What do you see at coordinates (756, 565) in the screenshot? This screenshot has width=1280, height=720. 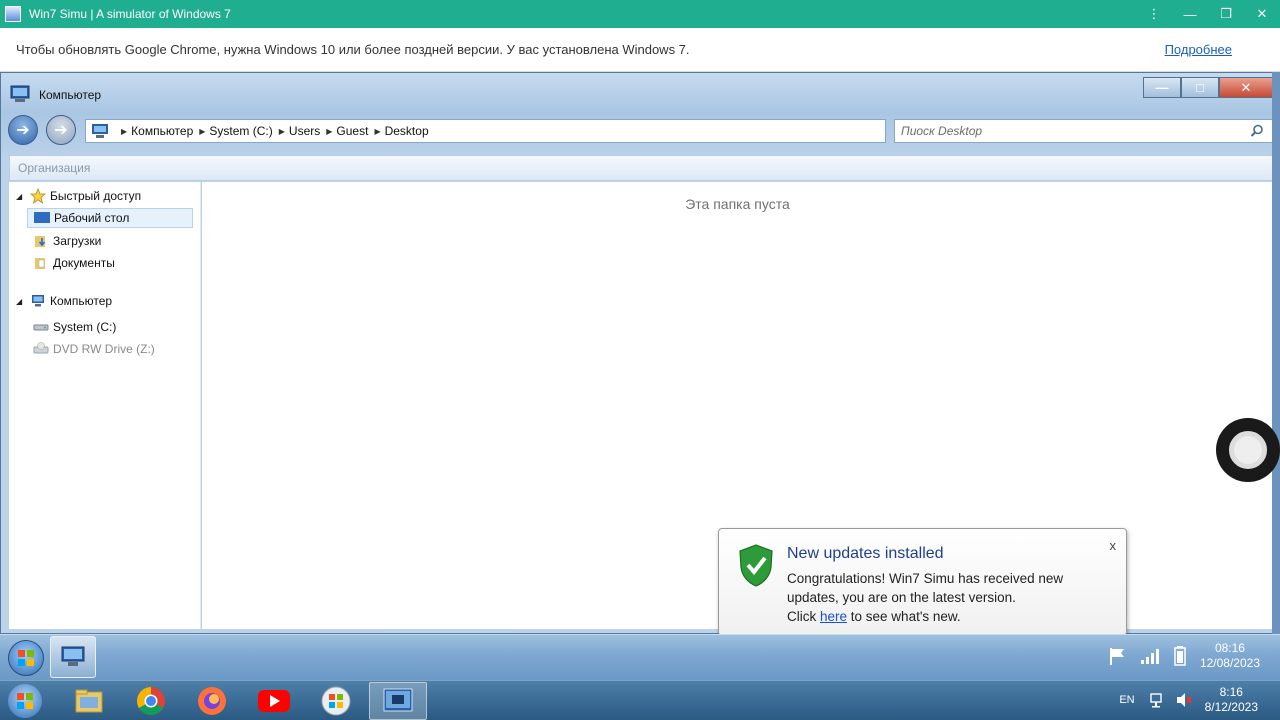 I see `shield-check-icon` at bounding box center [756, 565].